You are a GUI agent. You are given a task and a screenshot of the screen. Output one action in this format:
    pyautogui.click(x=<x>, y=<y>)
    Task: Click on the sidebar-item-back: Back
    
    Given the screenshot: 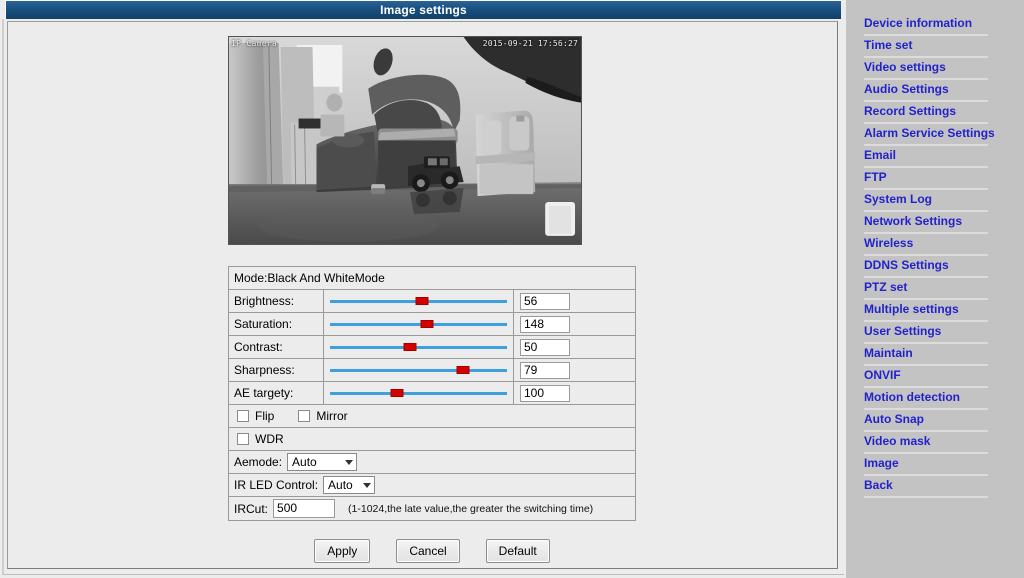 What is the action you would take?
    pyautogui.click(x=926, y=487)
    